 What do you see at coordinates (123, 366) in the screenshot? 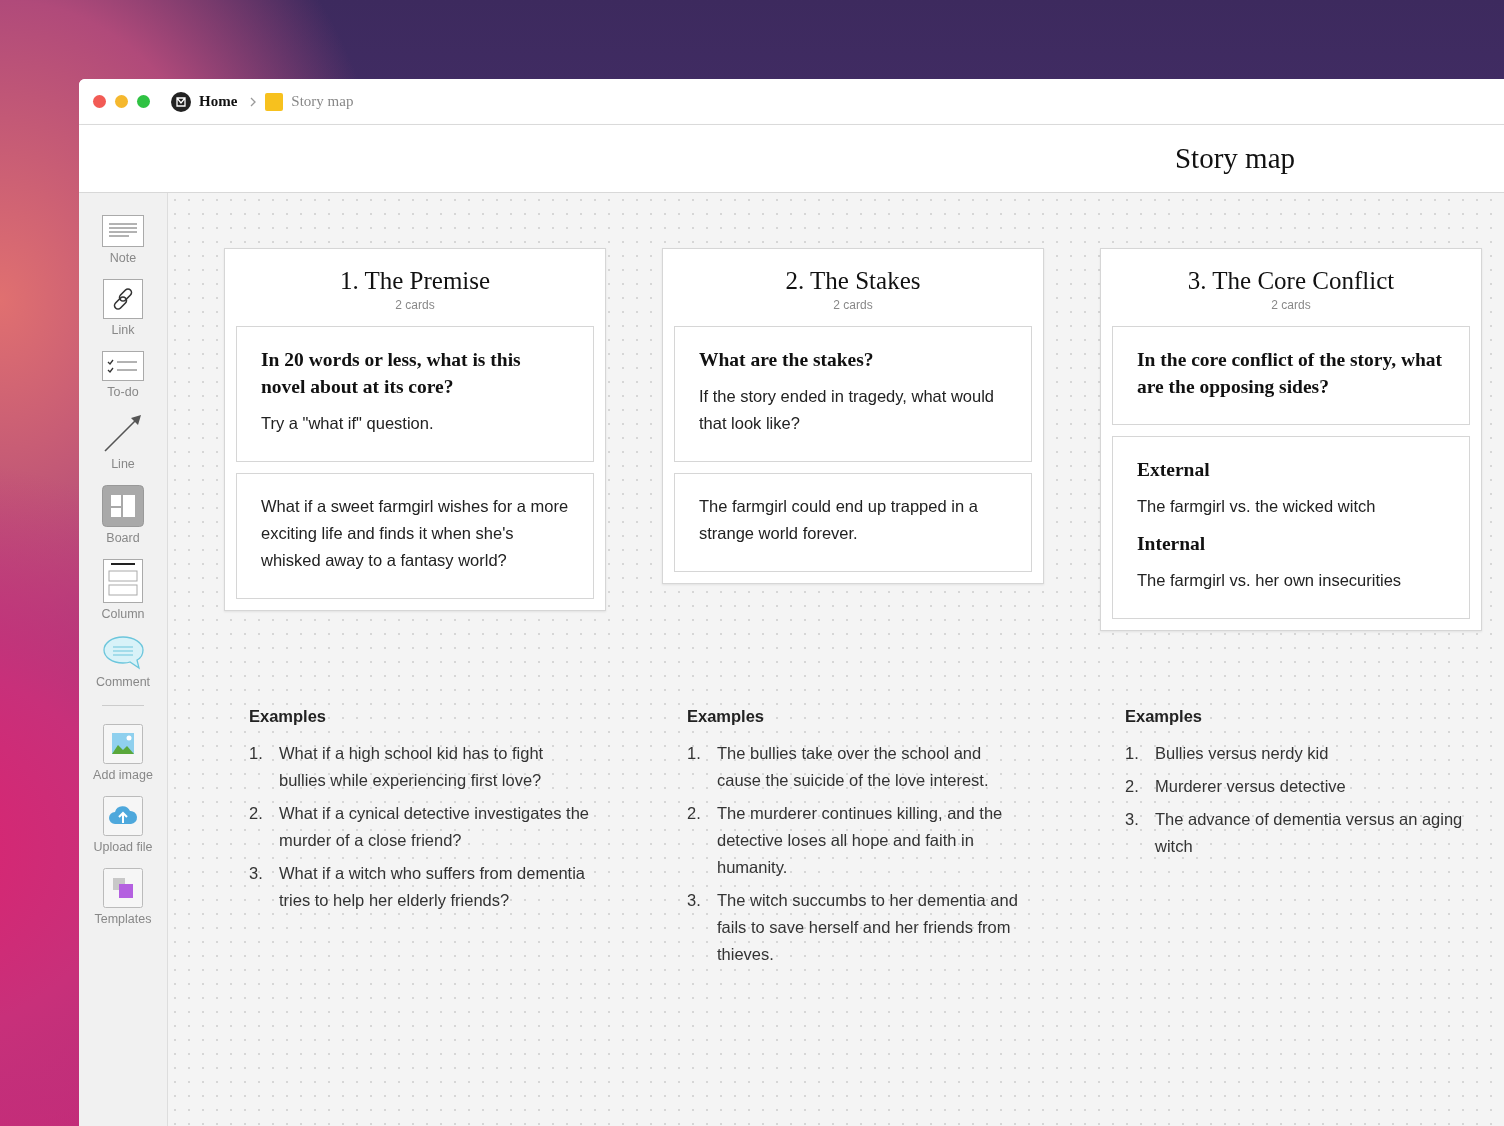
I see `checklist-icon` at bounding box center [123, 366].